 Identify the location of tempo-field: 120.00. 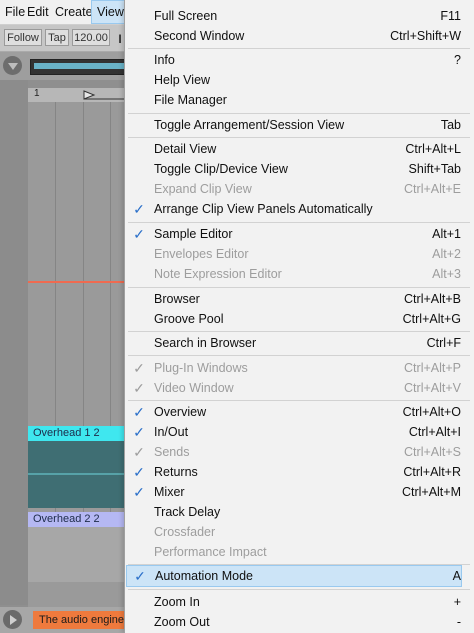
(91, 37).